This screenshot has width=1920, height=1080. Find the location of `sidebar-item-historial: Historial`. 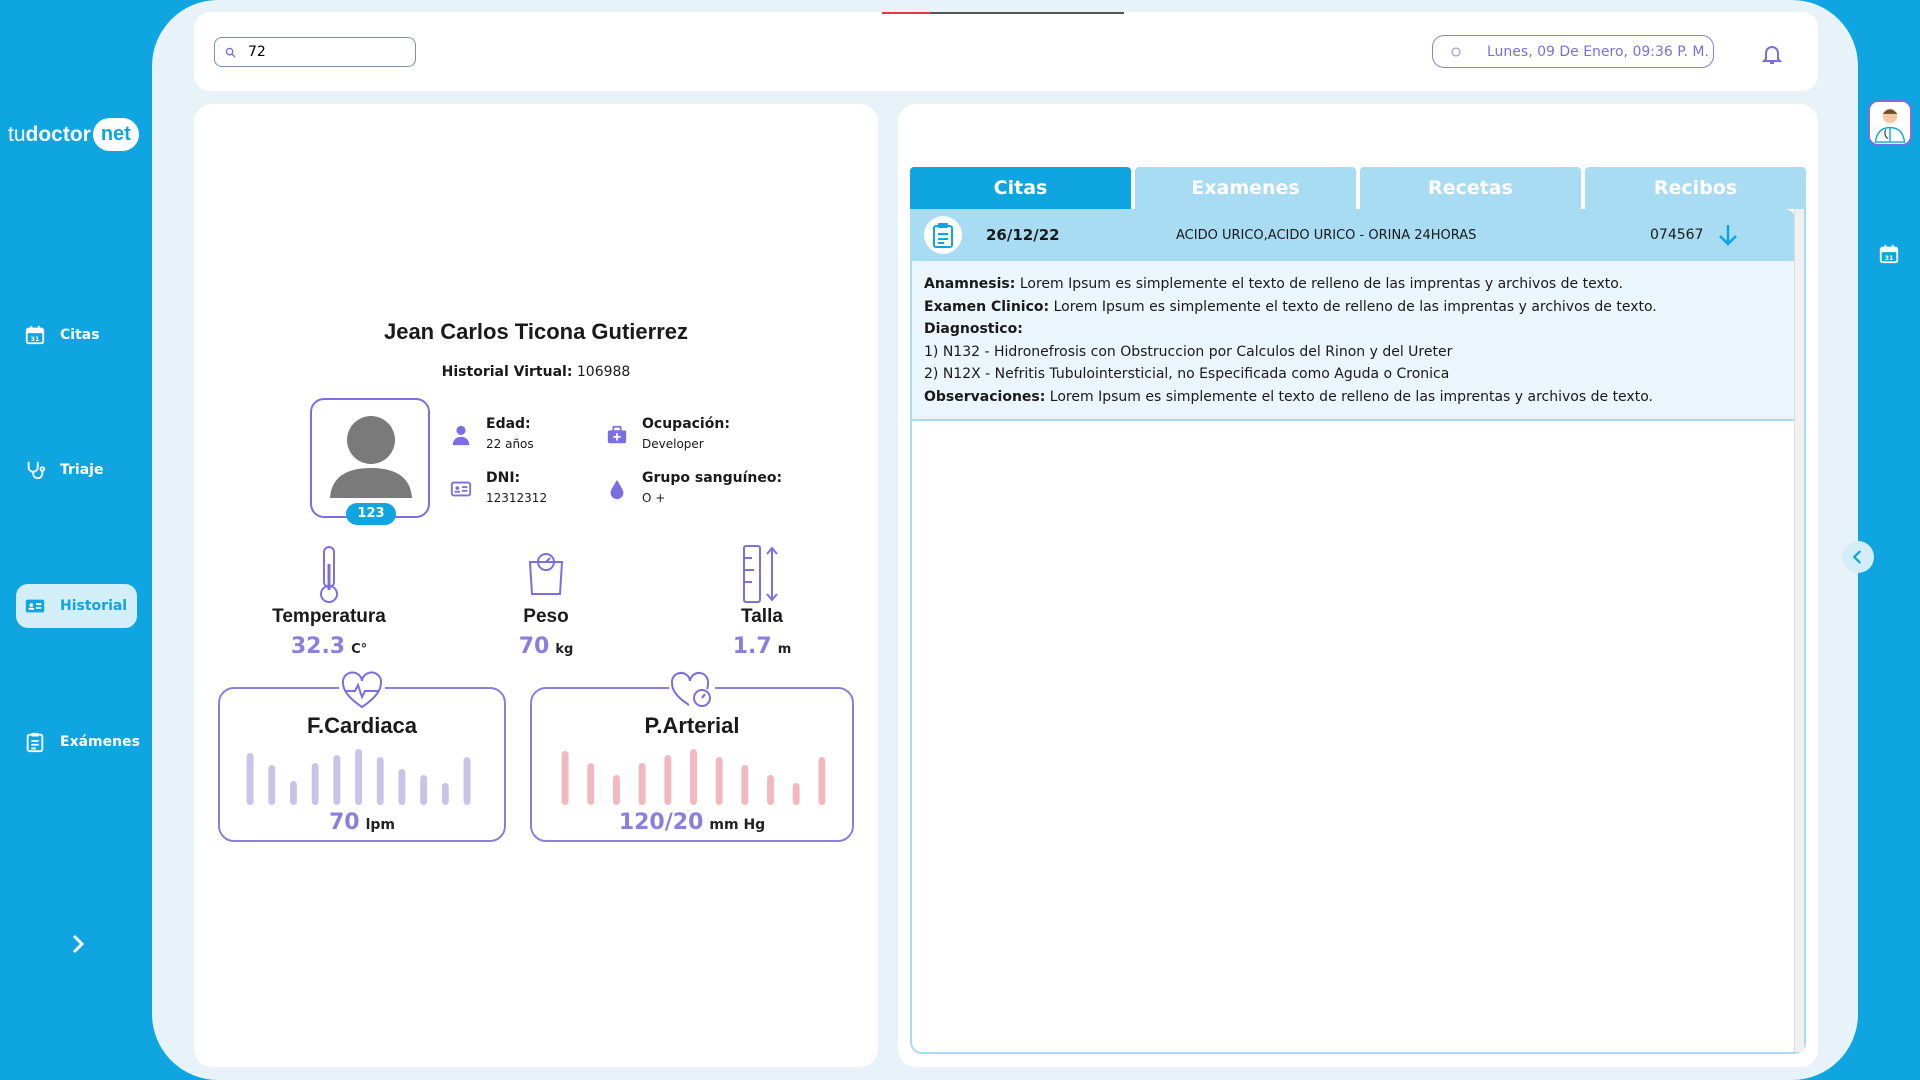

sidebar-item-historial: Historial is located at coordinates (76, 606).